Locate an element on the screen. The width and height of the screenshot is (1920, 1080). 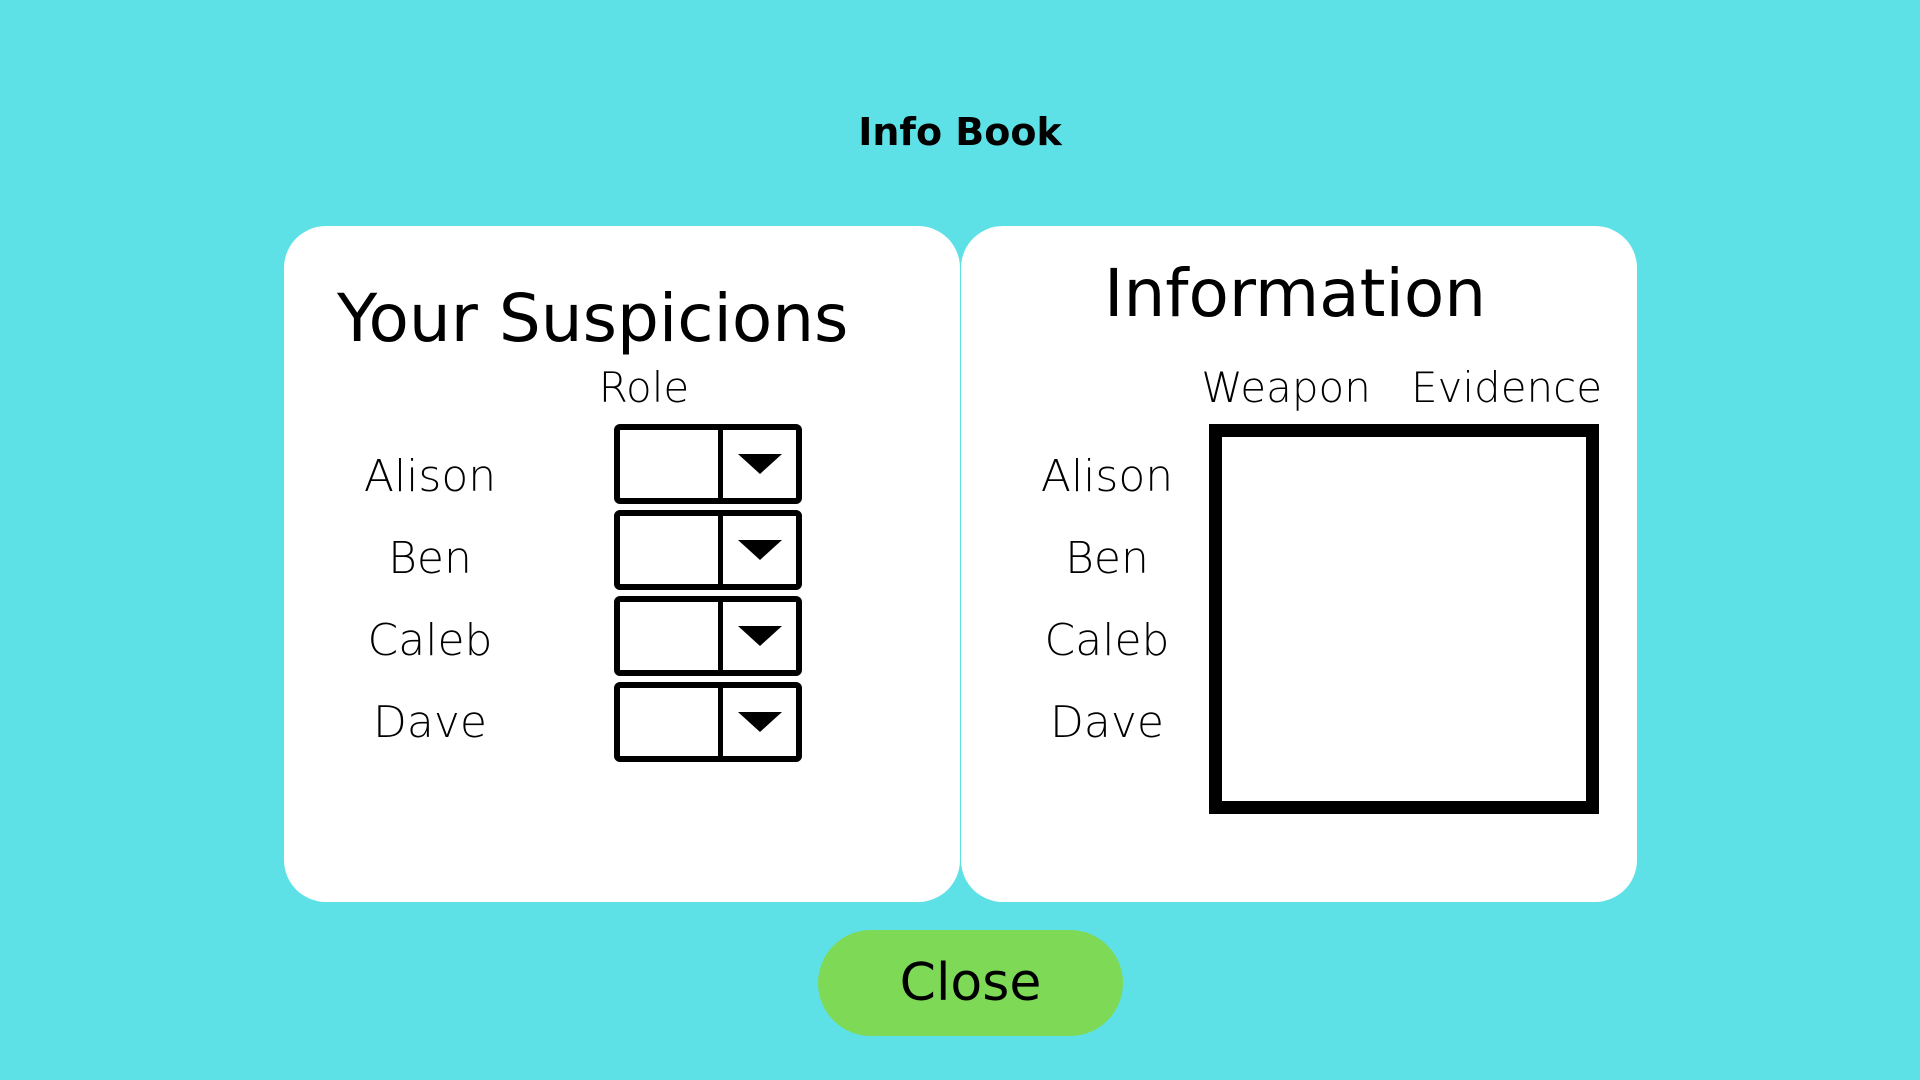
info-name-caleb: Caleb is located at coordinates (1107, 640).